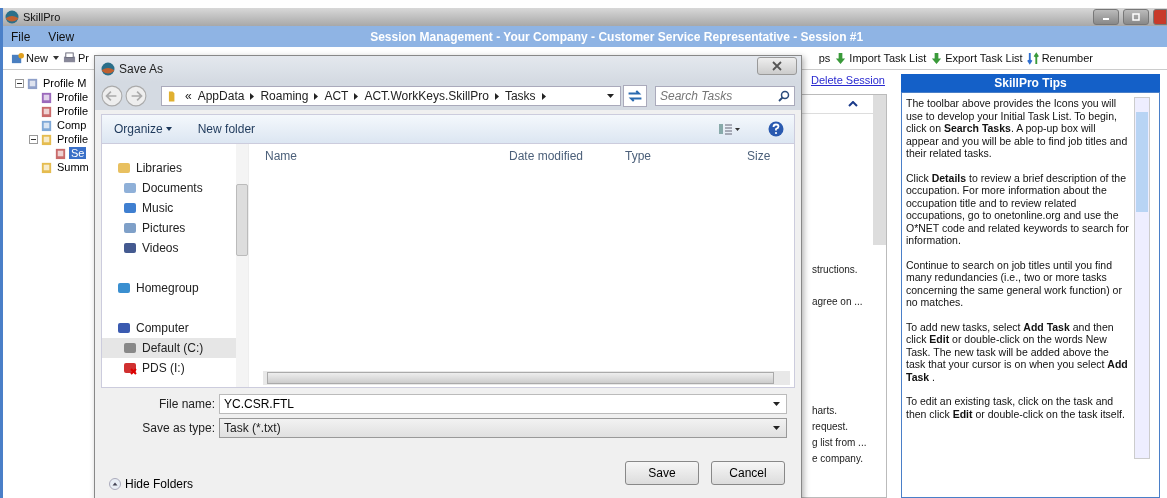 The height and width of the screenshot is (498, 1167). Describe the element at coordinates (662, 472) in the screenshot. I see `save-button: Save` at that location.